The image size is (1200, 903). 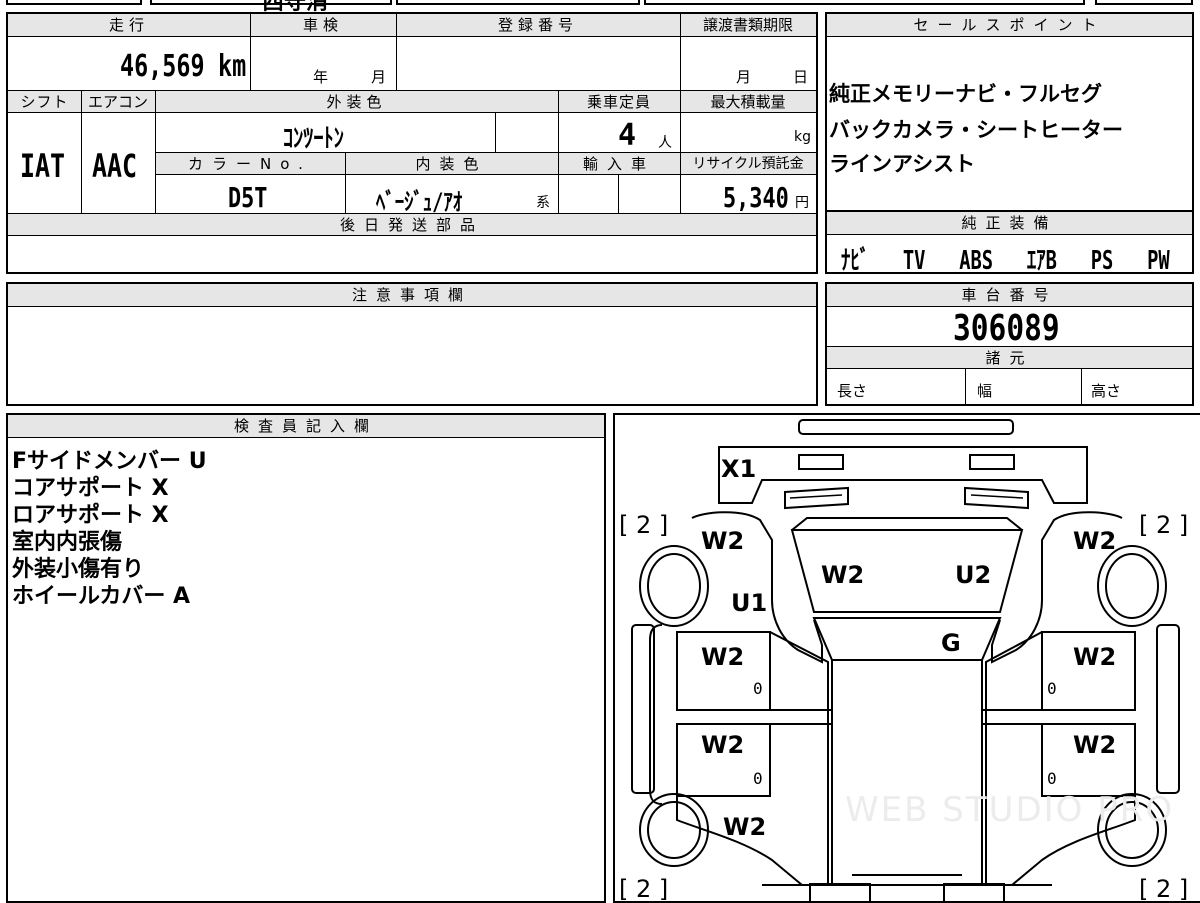 I want to click on spec-width-label: 幅, so click(x=985, y=391).